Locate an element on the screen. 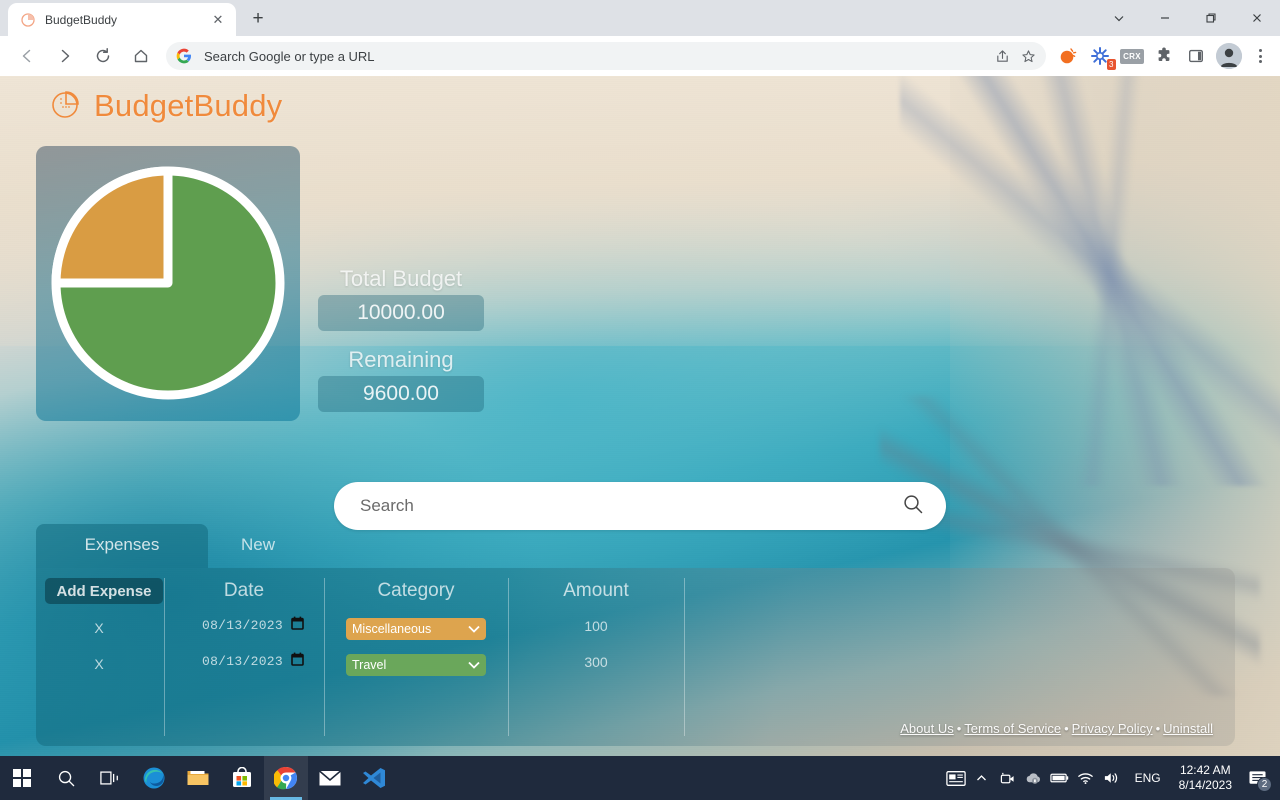  three-dot-menu-icon is located at coordinates (1260, 56).